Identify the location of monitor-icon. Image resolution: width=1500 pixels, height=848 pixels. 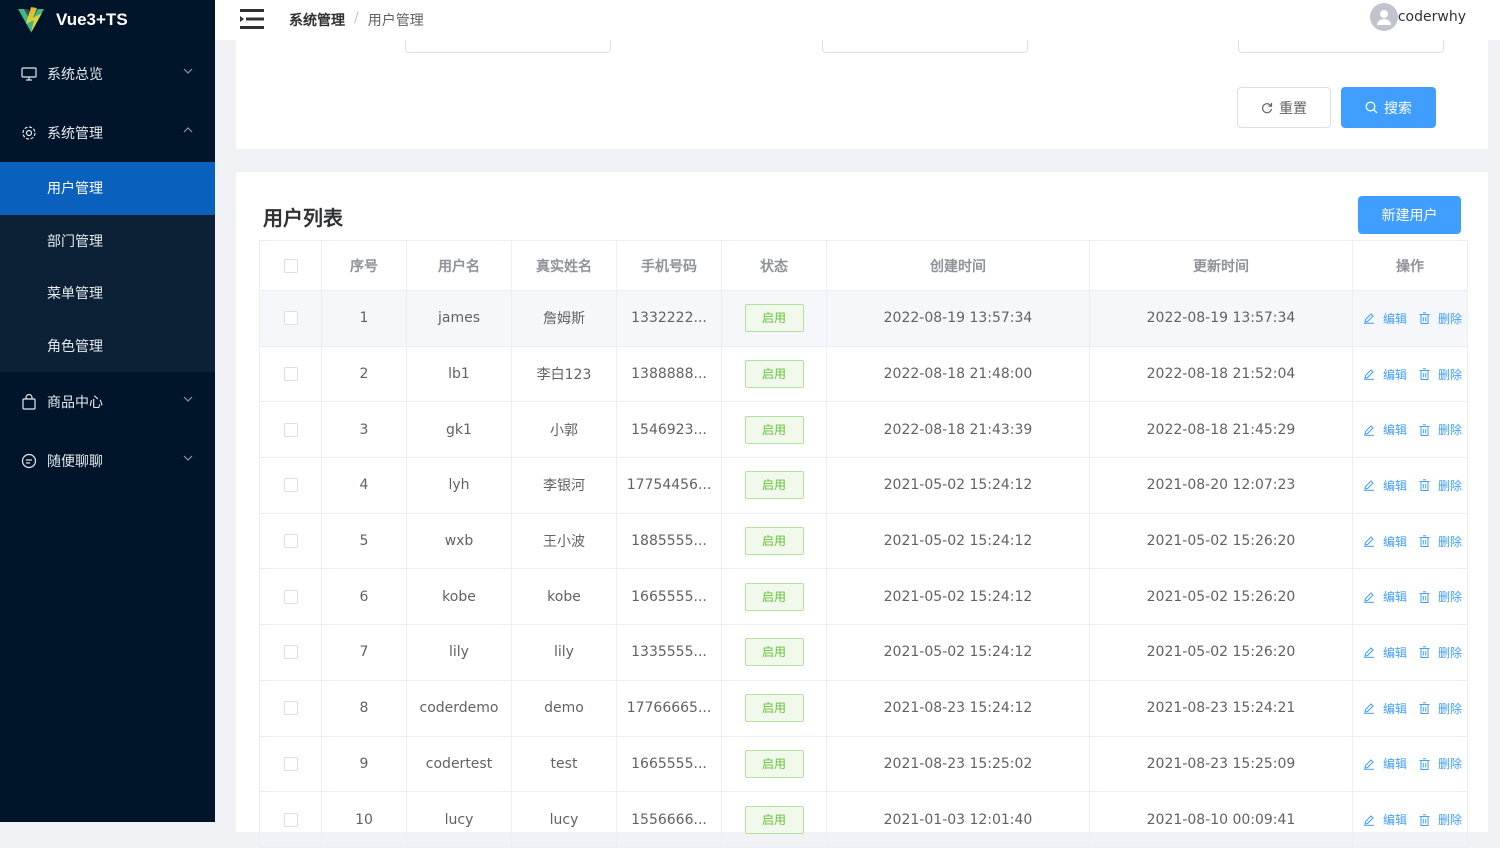
(29, 74).